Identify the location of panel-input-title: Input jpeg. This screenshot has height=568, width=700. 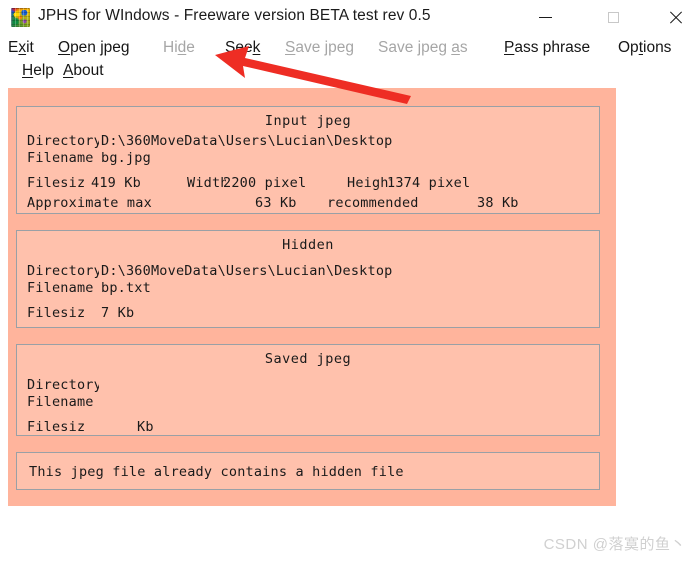
(308, 121).